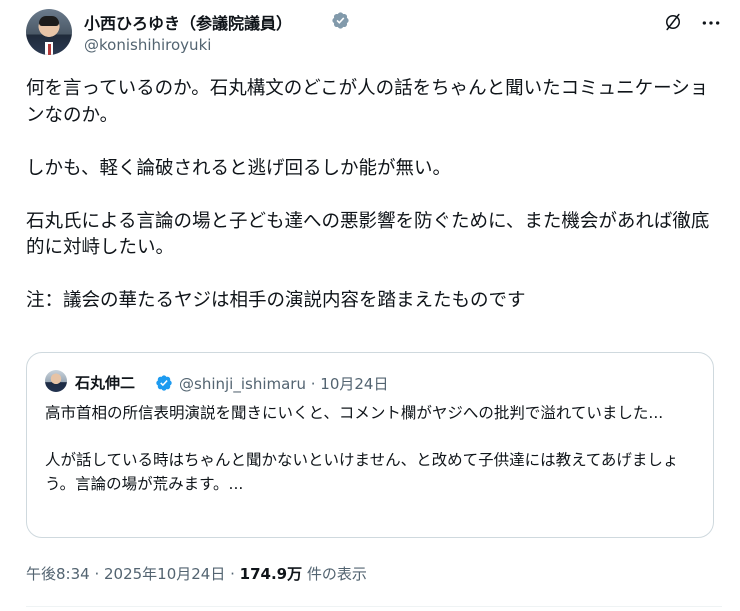  I want to click on post-timestamp: 午後8:34 · 2025年10月24日 ·, so click(133, 574).